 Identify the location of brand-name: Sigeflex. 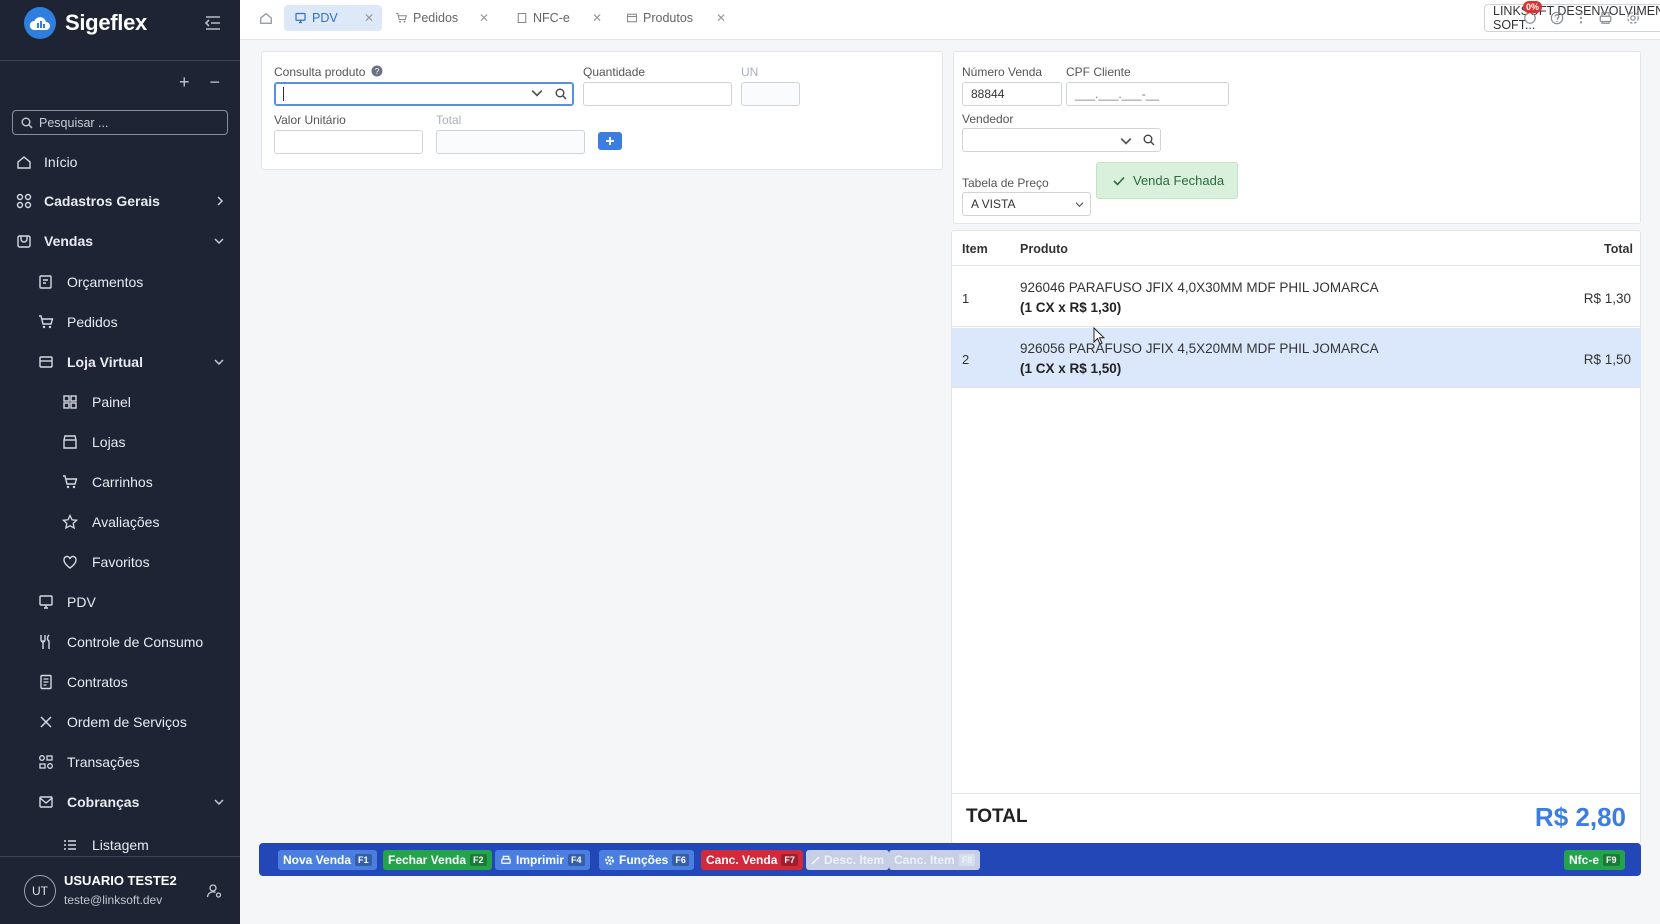
(106, 22).